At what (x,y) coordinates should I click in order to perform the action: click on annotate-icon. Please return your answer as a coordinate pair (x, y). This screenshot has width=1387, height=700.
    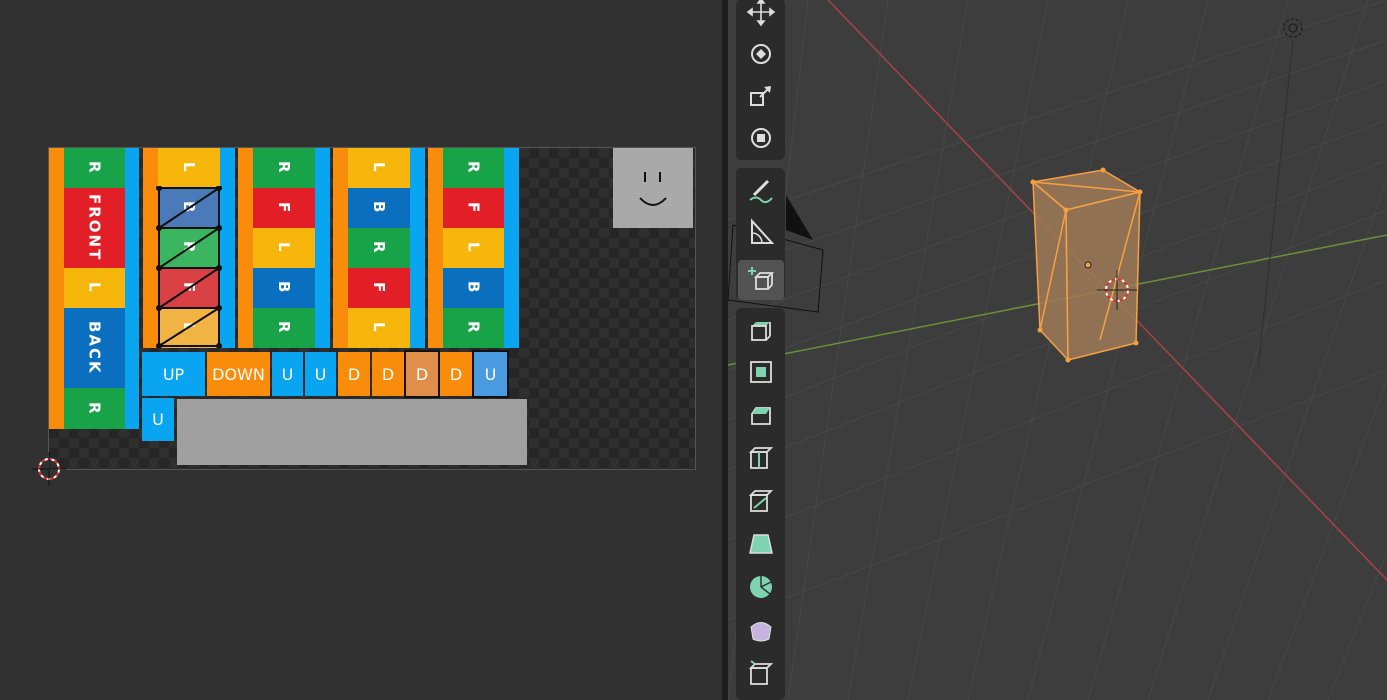
    Looking at the image, I should click on (761, 191).